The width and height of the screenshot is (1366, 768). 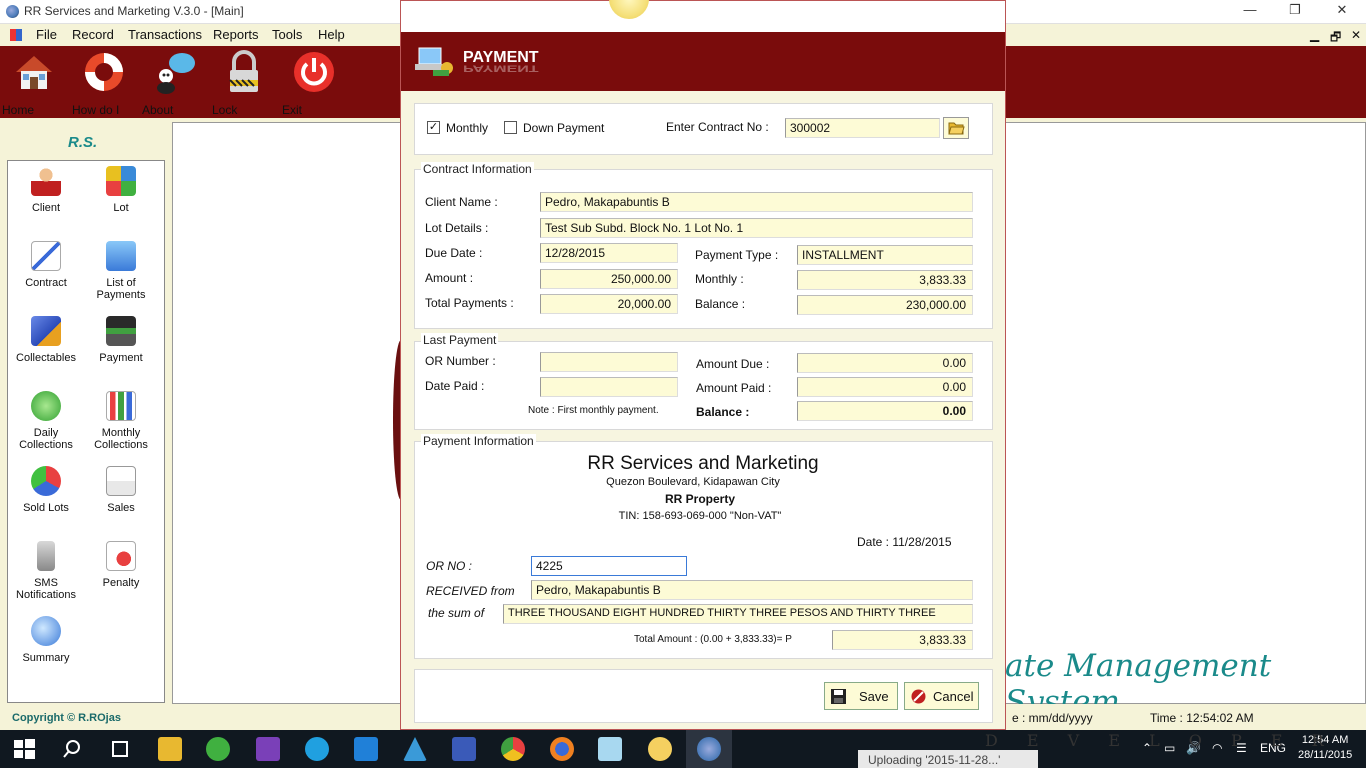 I want to click on sidebar-item-sms-notifications: SMS Notifications, so click(x=46, y=571).